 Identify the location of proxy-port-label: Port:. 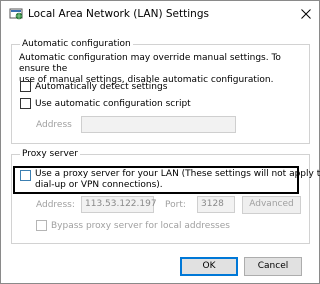
(175, 205).